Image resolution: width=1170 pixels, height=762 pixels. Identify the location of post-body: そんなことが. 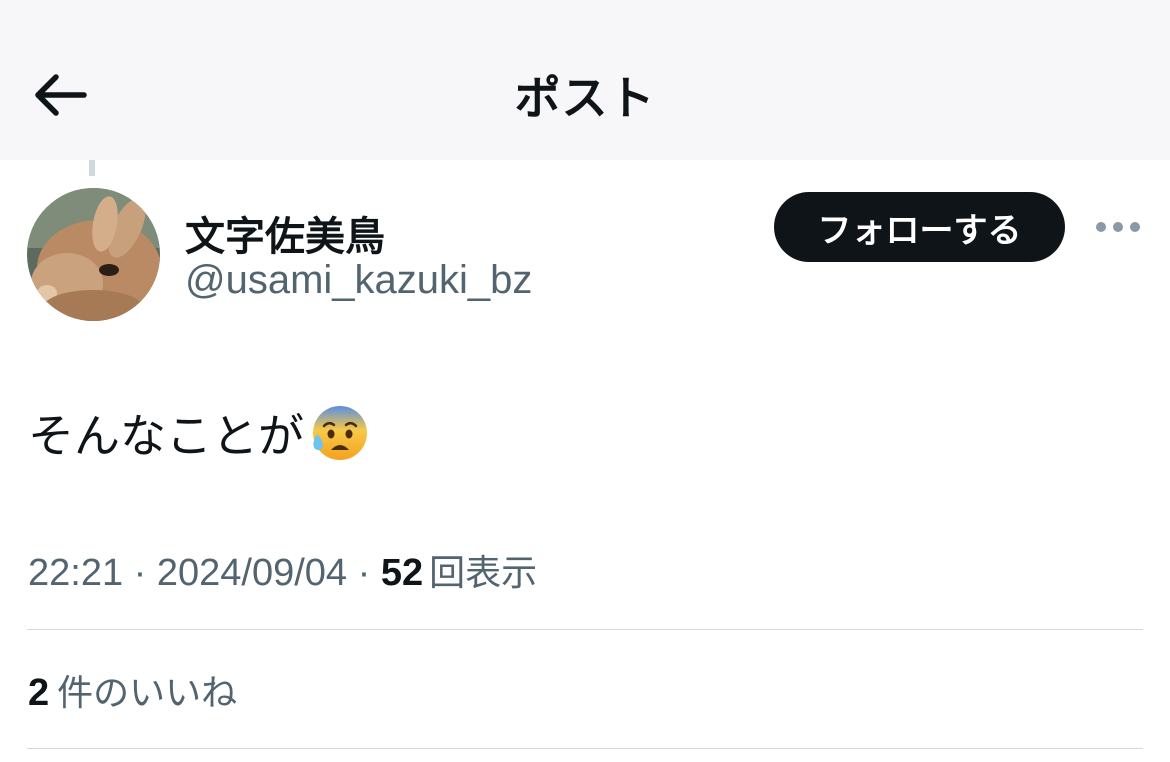
(198, 433).